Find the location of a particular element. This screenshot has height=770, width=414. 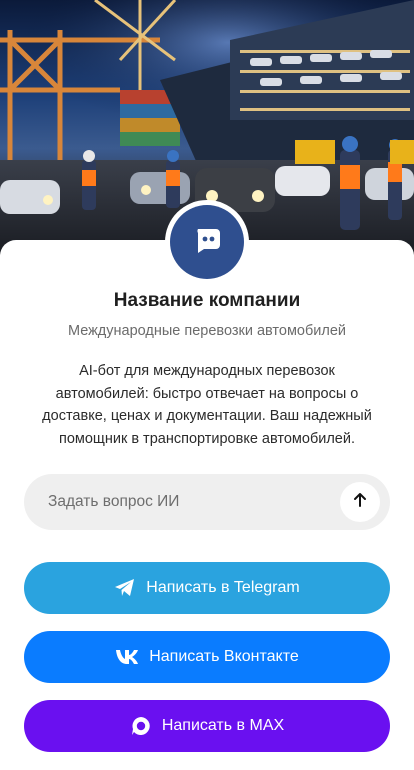

chat-bubble-icon is located at coordinates (207, 242).